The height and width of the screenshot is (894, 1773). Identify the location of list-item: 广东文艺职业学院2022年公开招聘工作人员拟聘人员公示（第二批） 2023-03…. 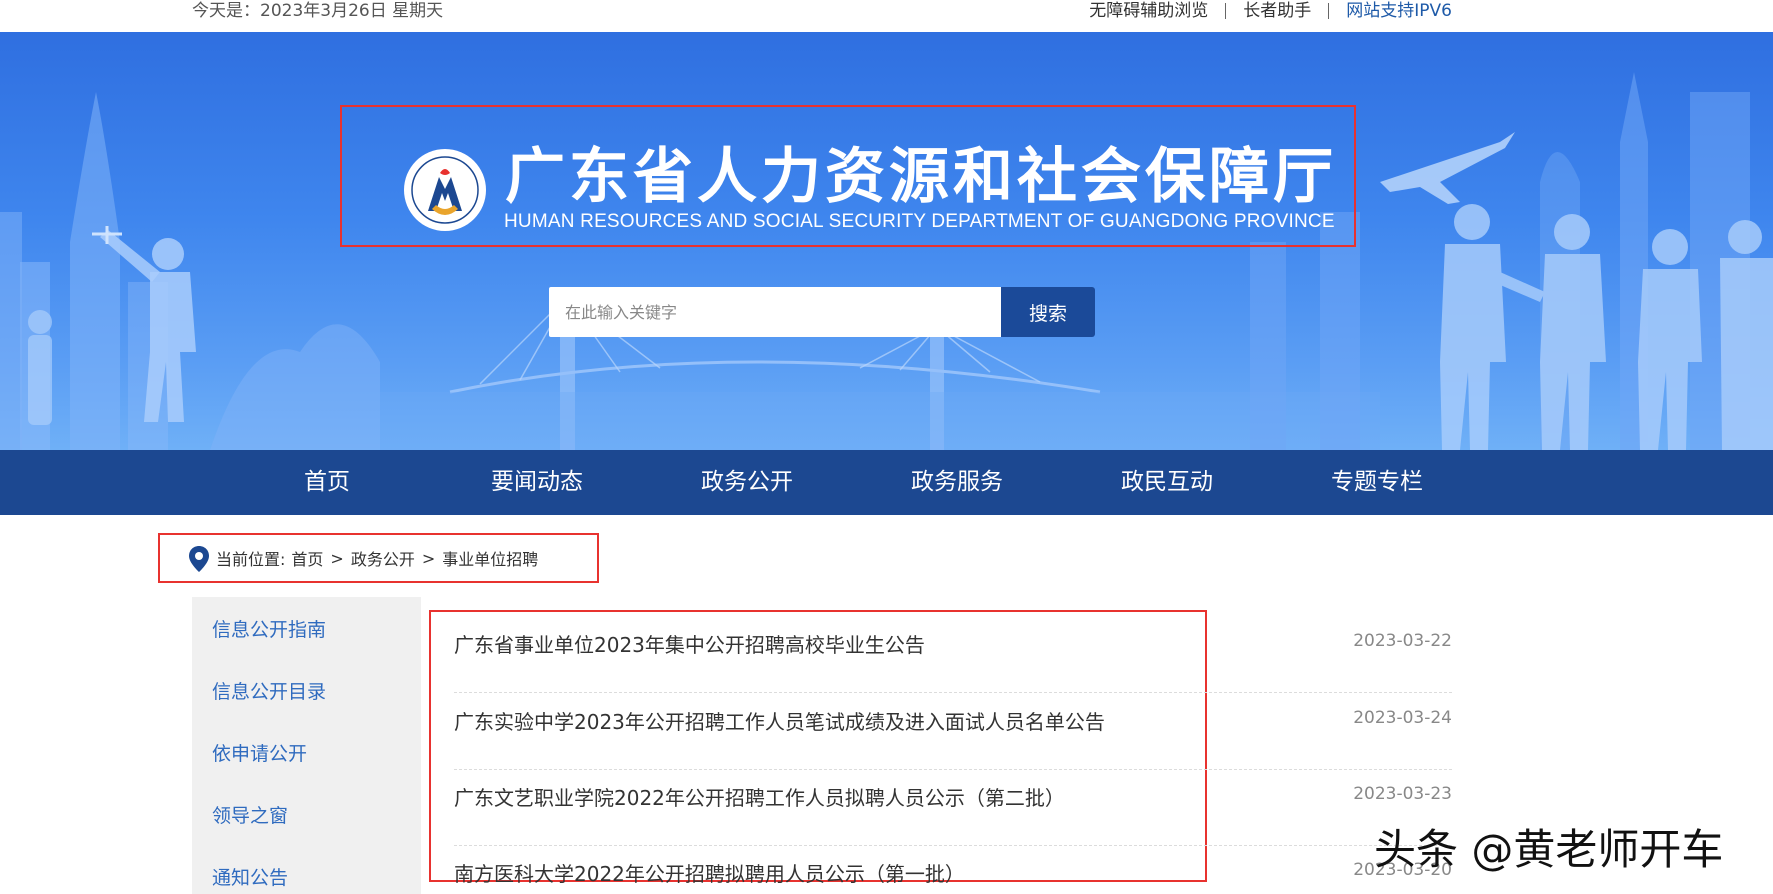
(953, 808).